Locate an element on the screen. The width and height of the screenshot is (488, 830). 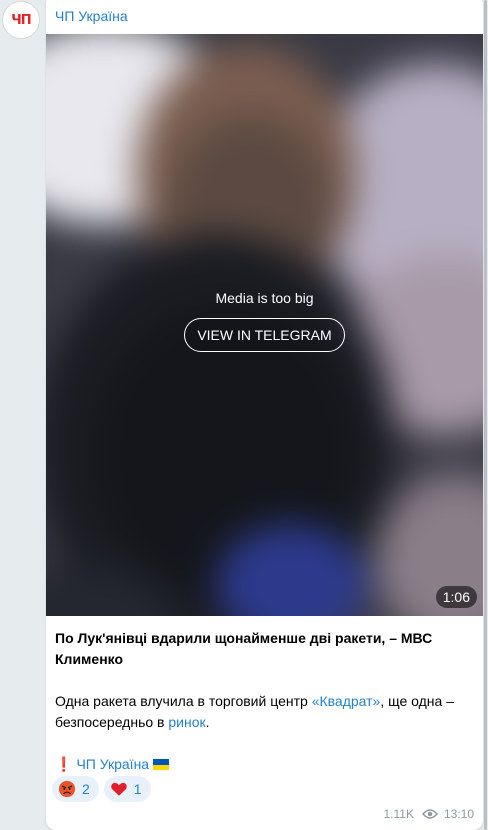
avatar-text: ЧП is located at coordinates (21, 20).